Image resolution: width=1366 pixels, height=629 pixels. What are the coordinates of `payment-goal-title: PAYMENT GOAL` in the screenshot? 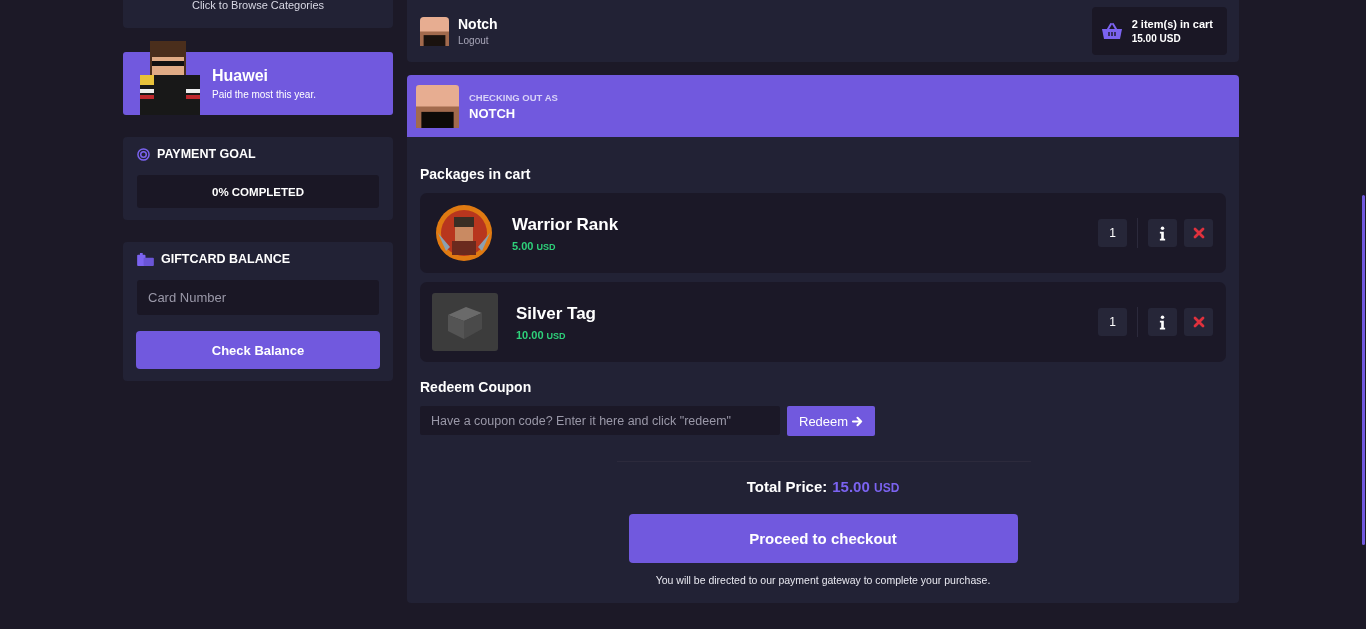 It's located at (206, 154).